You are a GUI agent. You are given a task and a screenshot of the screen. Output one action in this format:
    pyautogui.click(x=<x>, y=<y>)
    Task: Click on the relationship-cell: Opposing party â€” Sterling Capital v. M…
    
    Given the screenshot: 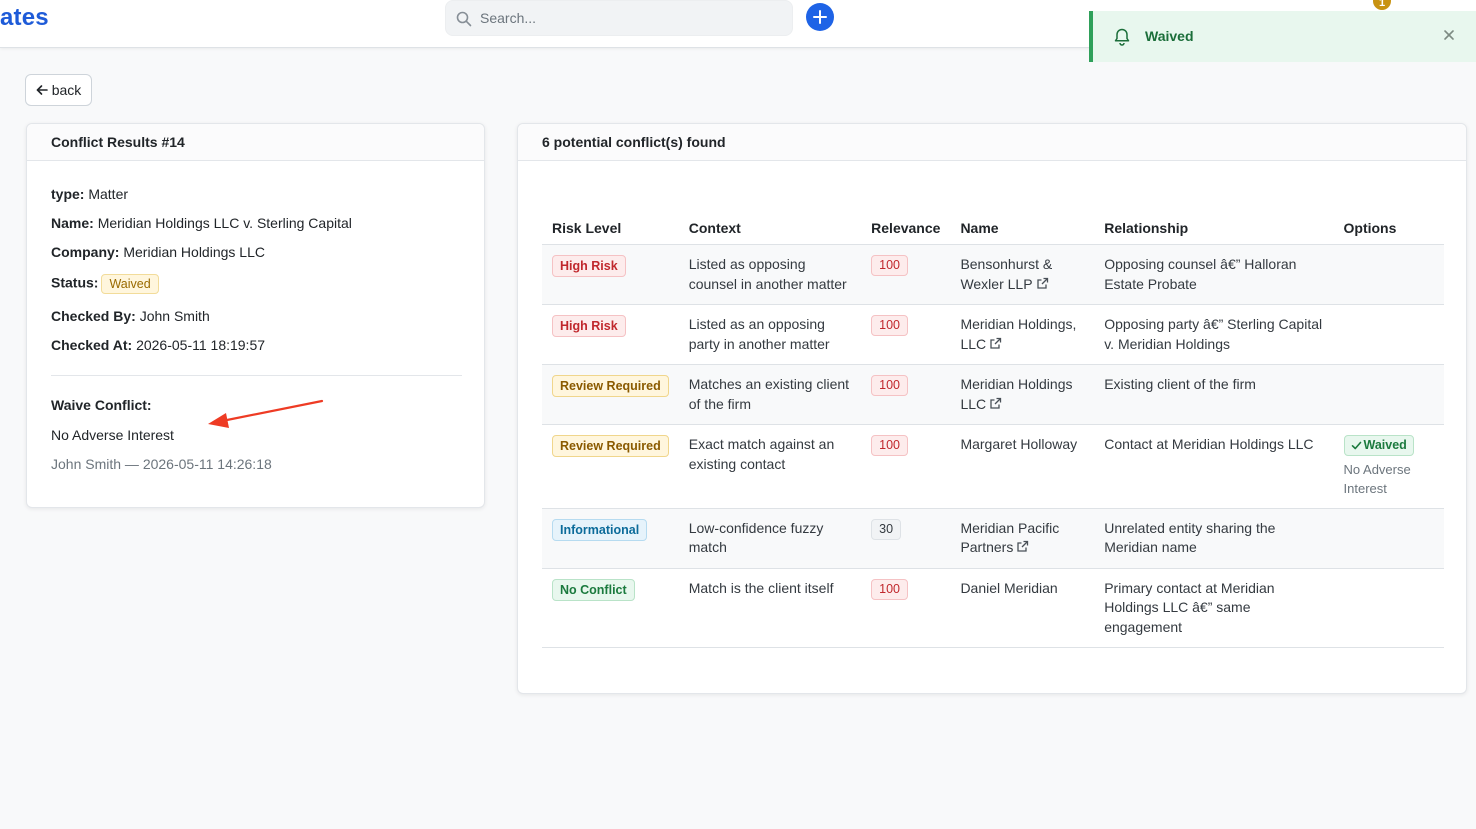 What is the action you would take?
    pyautogui.click(x=1214, y=334)
    